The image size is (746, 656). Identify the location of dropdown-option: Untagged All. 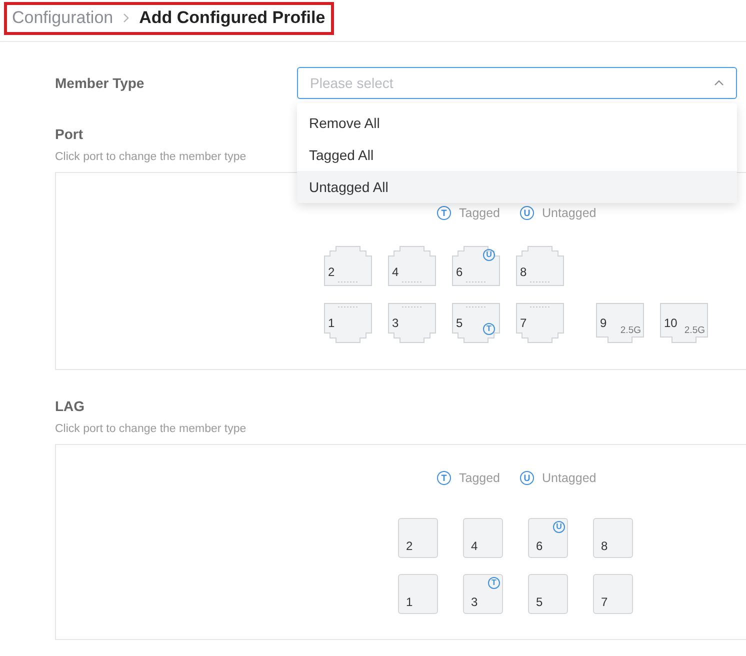
(517, 187).